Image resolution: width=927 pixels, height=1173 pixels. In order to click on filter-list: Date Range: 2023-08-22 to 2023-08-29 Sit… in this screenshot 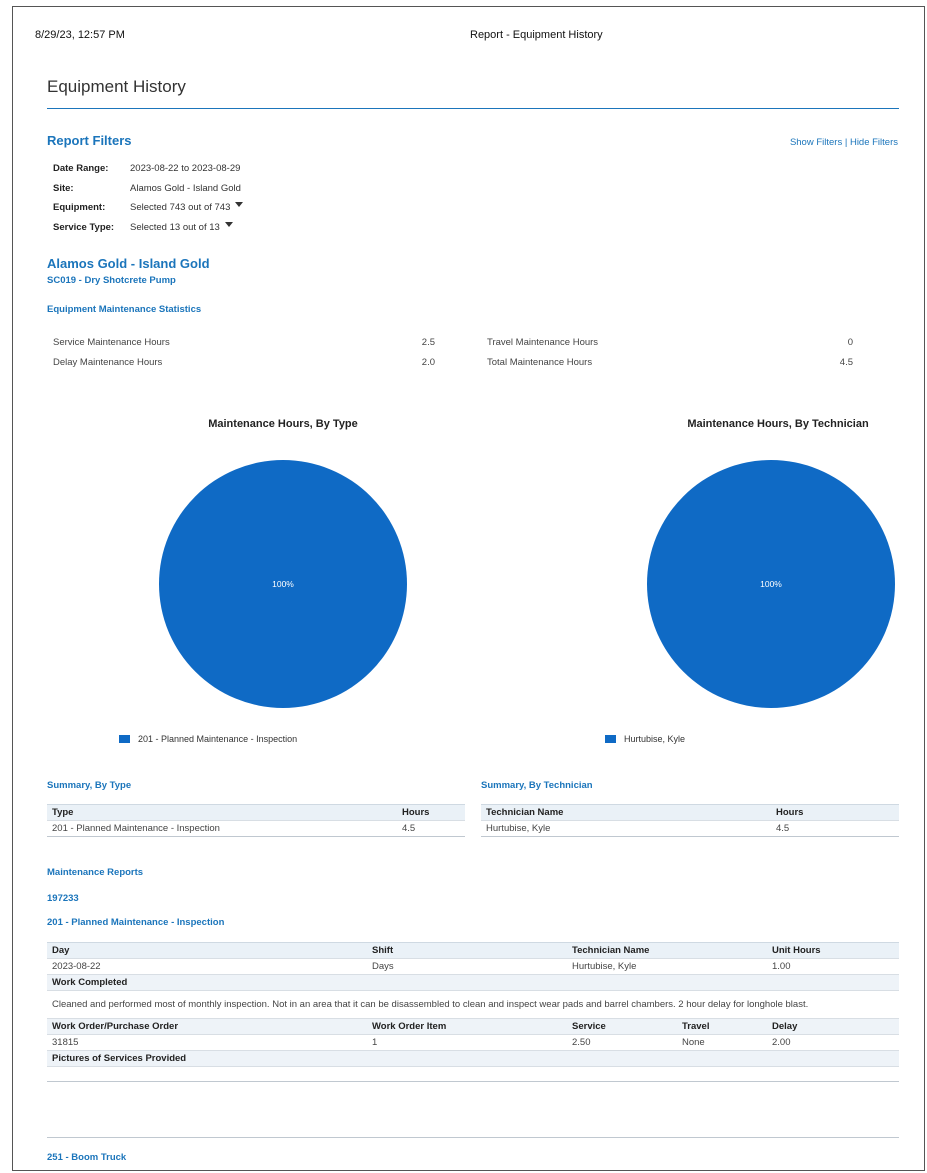, I will do `click(148, 202)`.